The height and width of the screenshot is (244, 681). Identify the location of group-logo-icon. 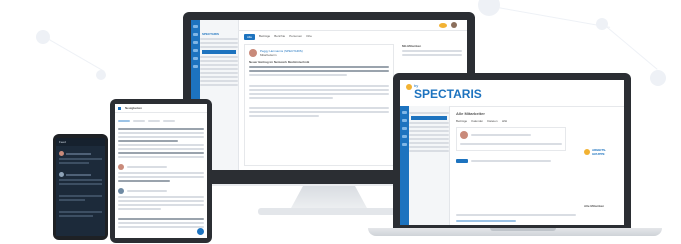
(587, 152).